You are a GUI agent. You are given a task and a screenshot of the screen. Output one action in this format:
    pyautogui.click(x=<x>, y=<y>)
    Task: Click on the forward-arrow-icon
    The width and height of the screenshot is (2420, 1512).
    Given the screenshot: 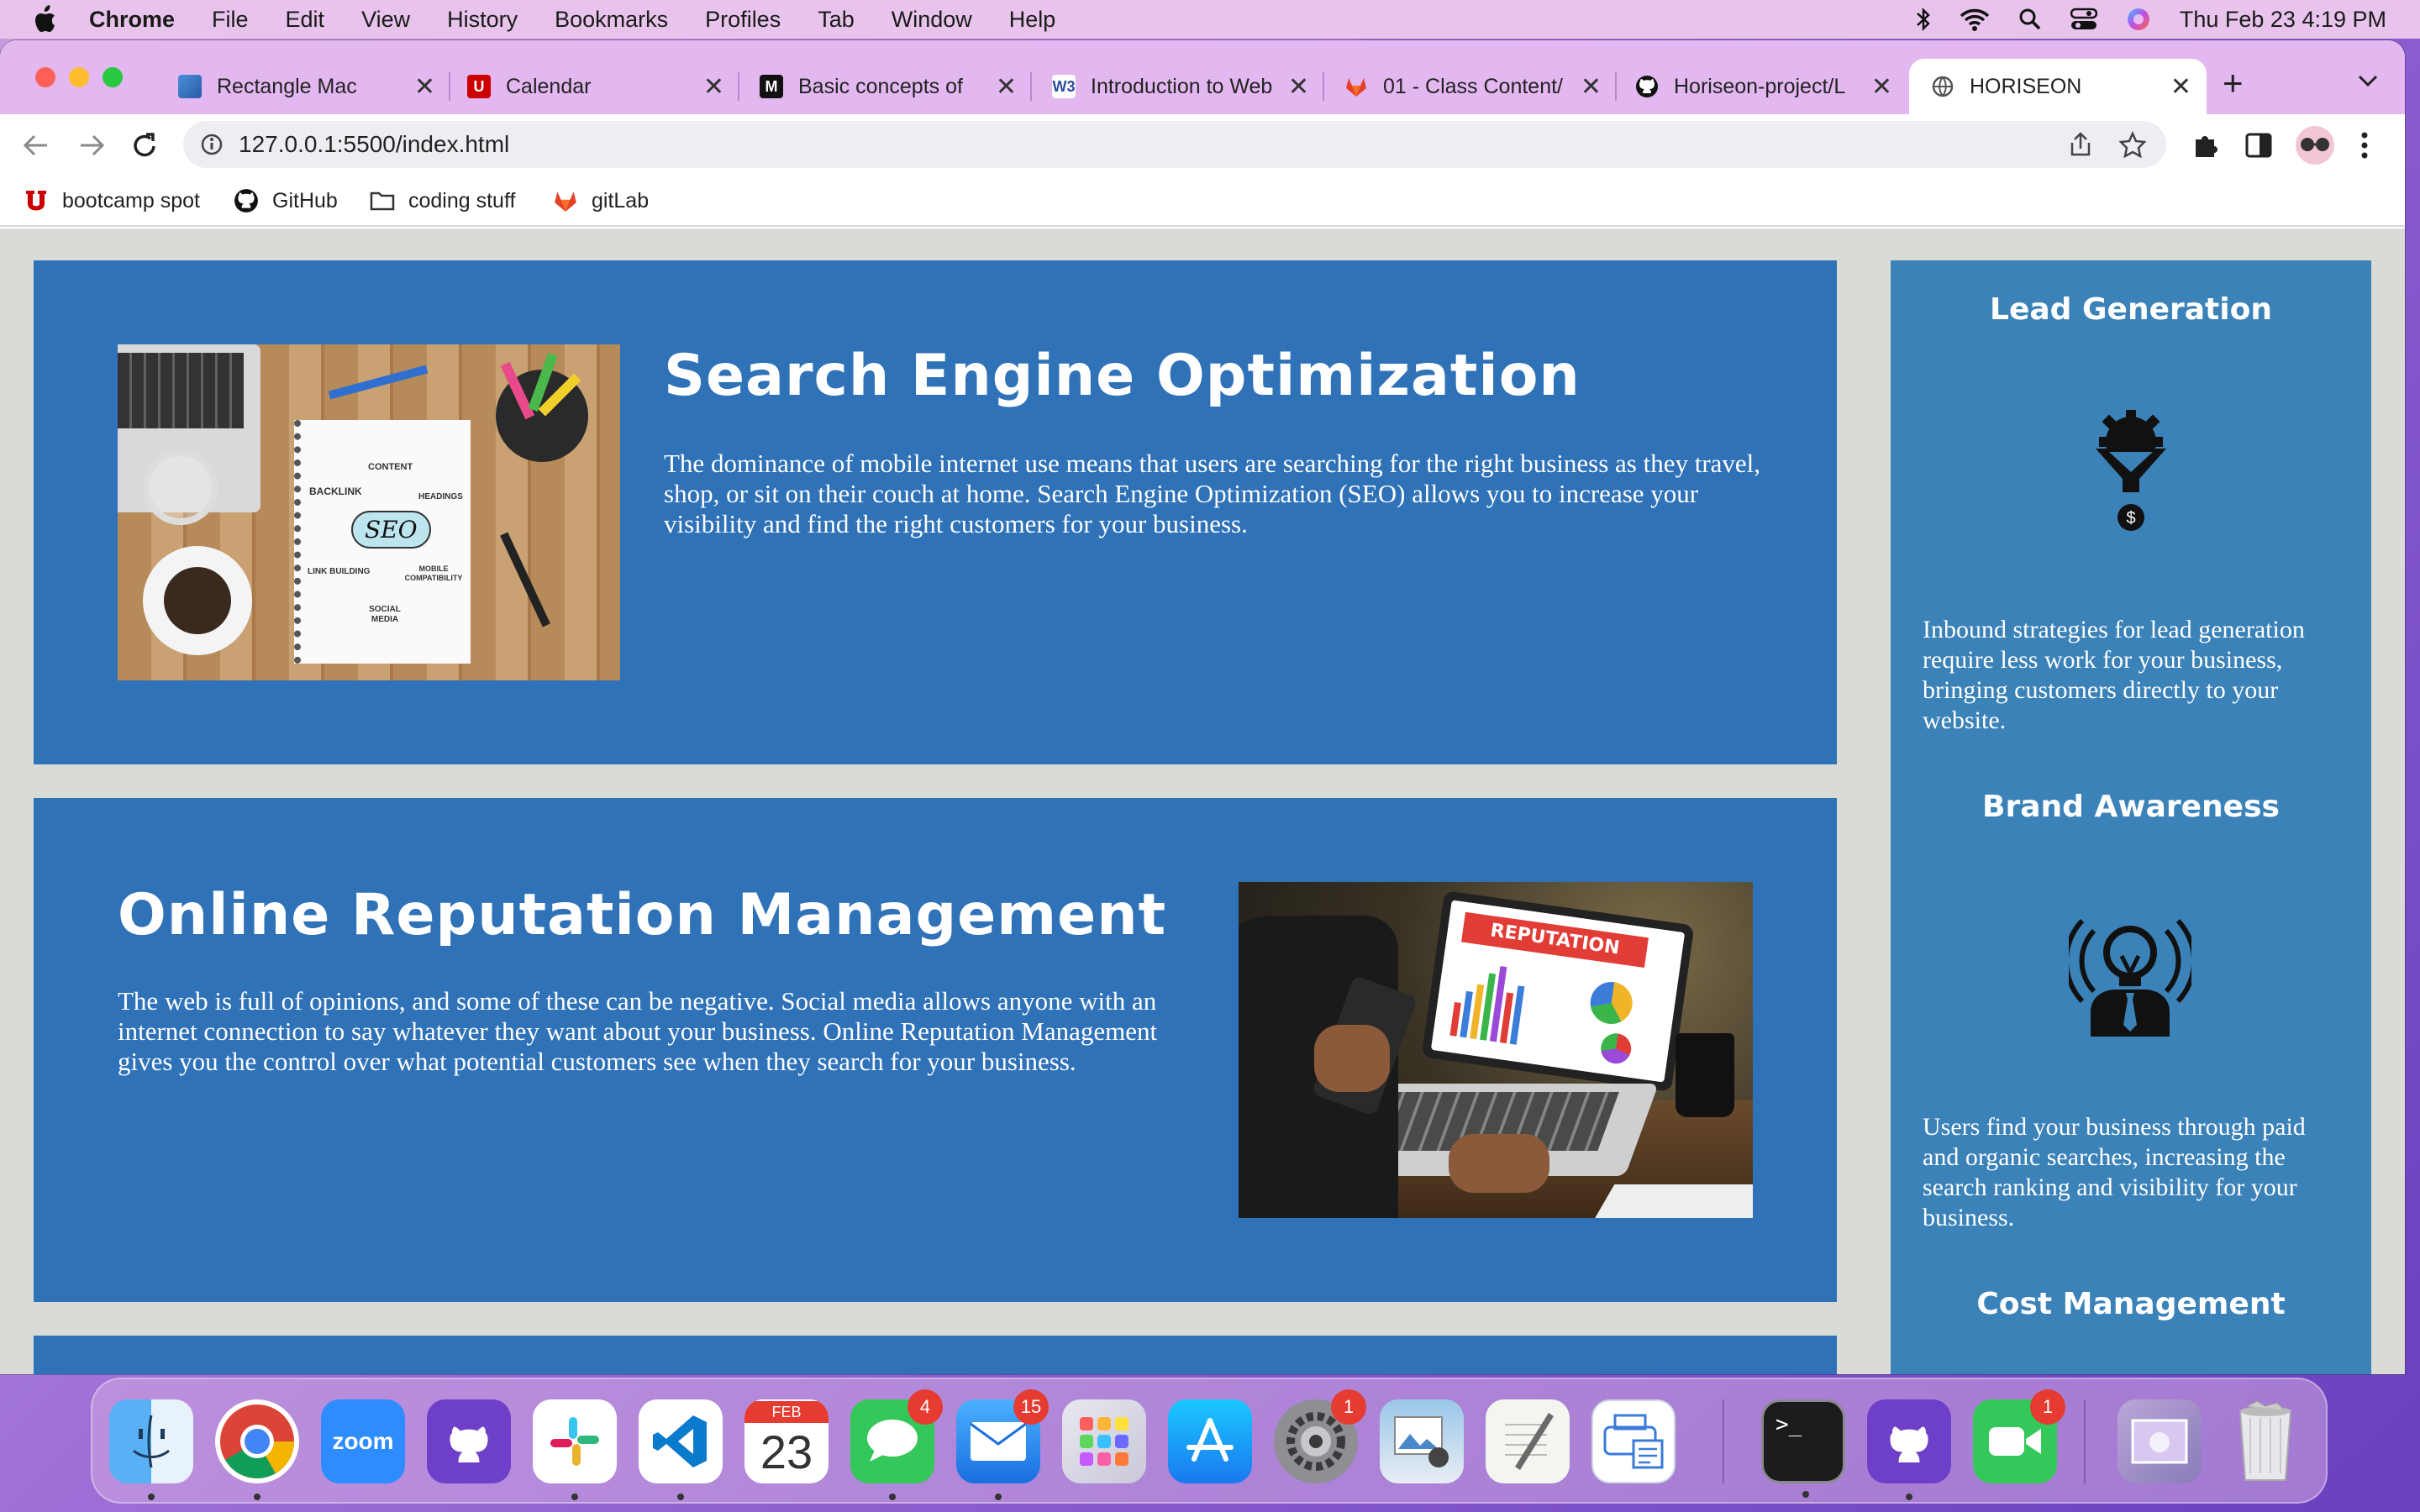 What is the action you would take?
    pyautogui.click(x=92, y=145)
    